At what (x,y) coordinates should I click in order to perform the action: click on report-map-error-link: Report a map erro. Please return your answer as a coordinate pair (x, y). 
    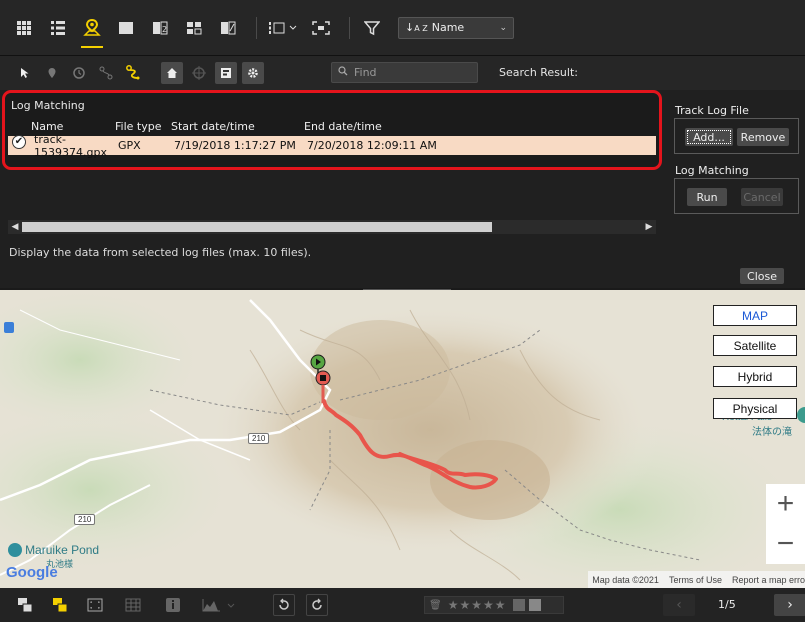
    Looking at the image, I should click on (768, 580).